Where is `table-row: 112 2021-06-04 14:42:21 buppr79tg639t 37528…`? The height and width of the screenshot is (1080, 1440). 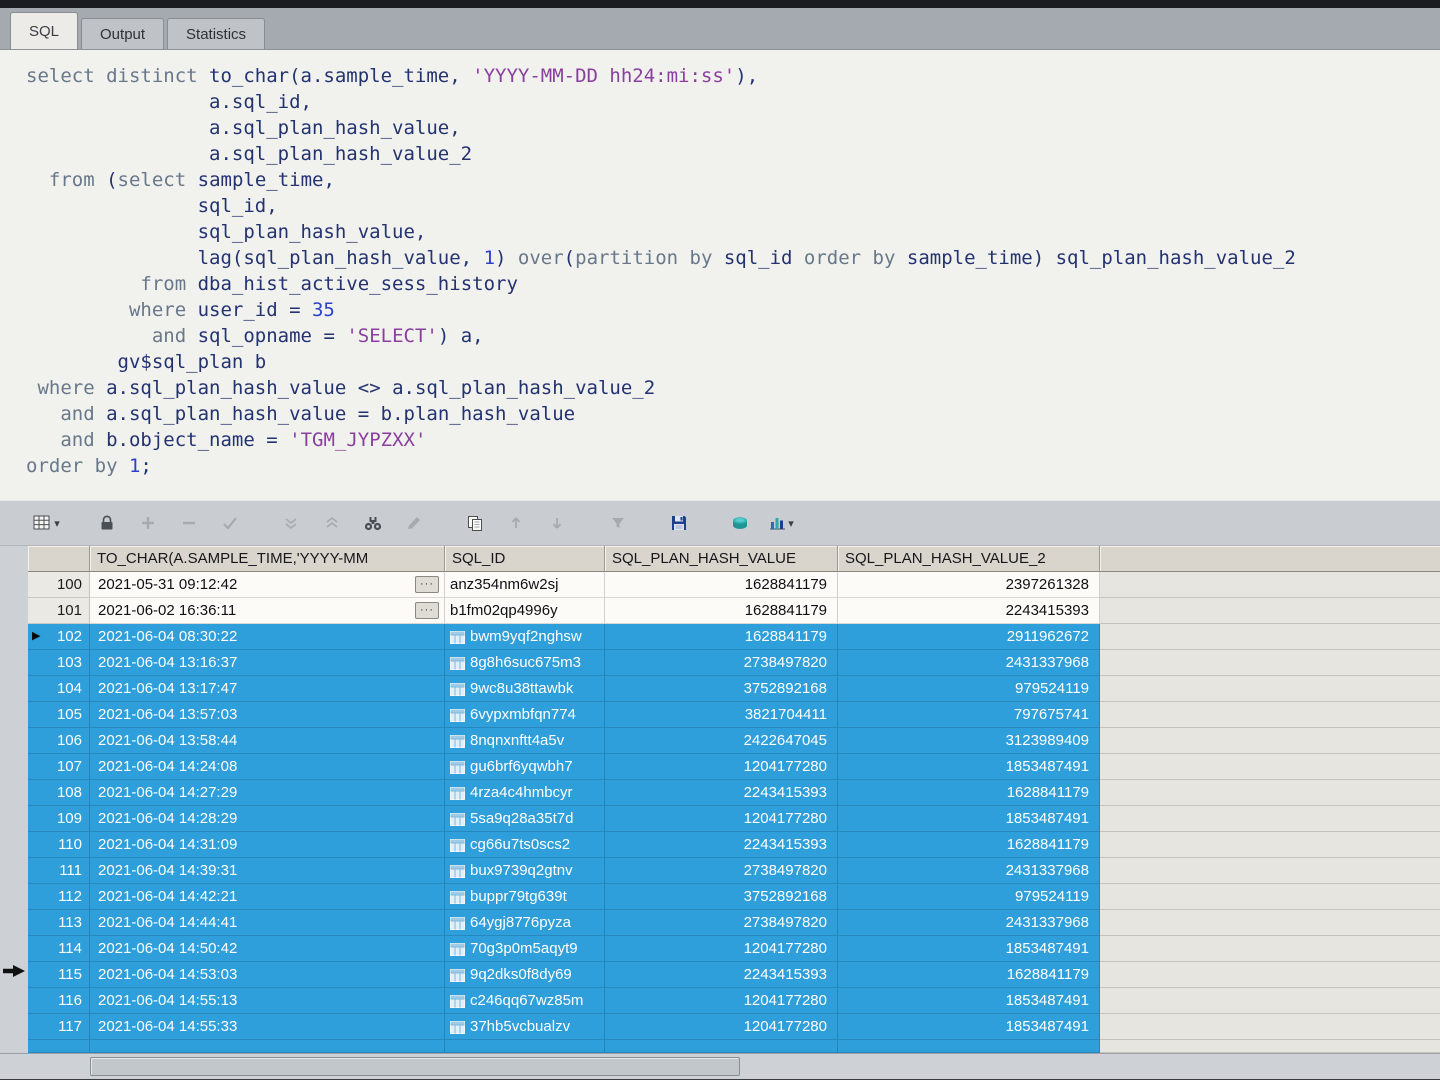
table-row: 112 2021-06-04 14:42:21 buppr79tg639t 37528… is located at coordinates (734, 897).